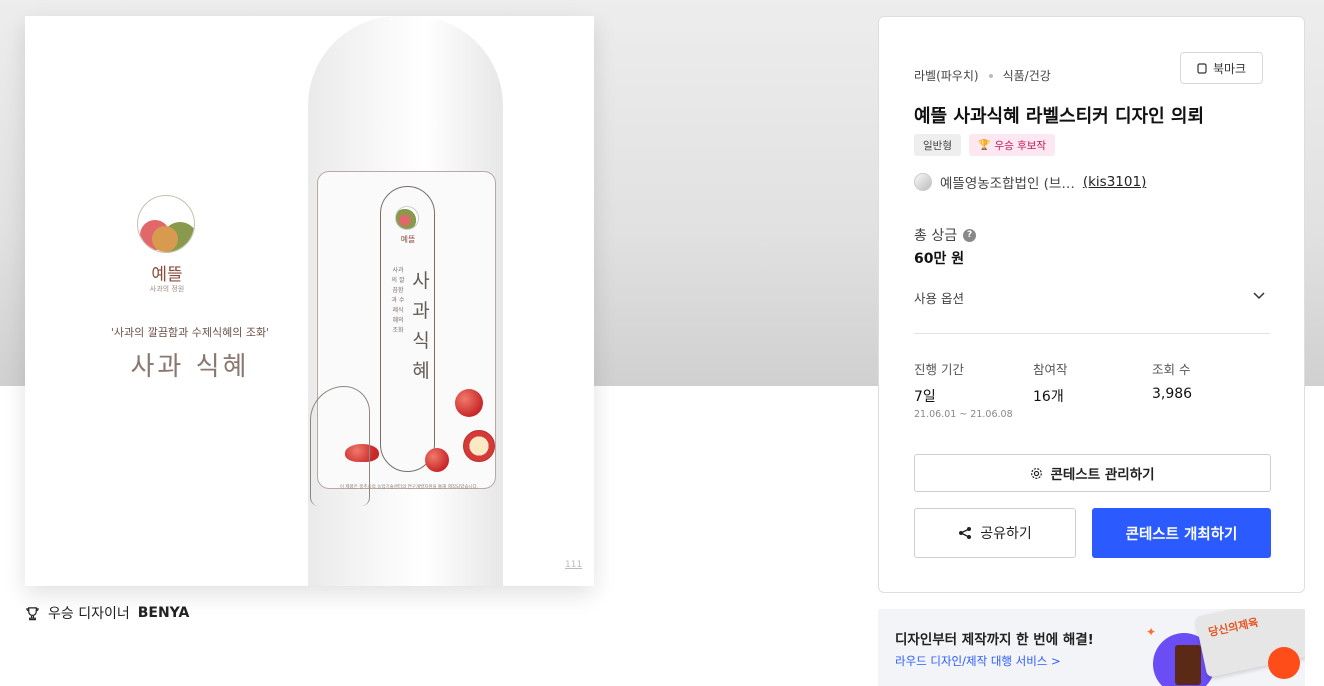 This screenshot has height=686, width=1324. I want to click on apple-half-icon, so click(479, 446).